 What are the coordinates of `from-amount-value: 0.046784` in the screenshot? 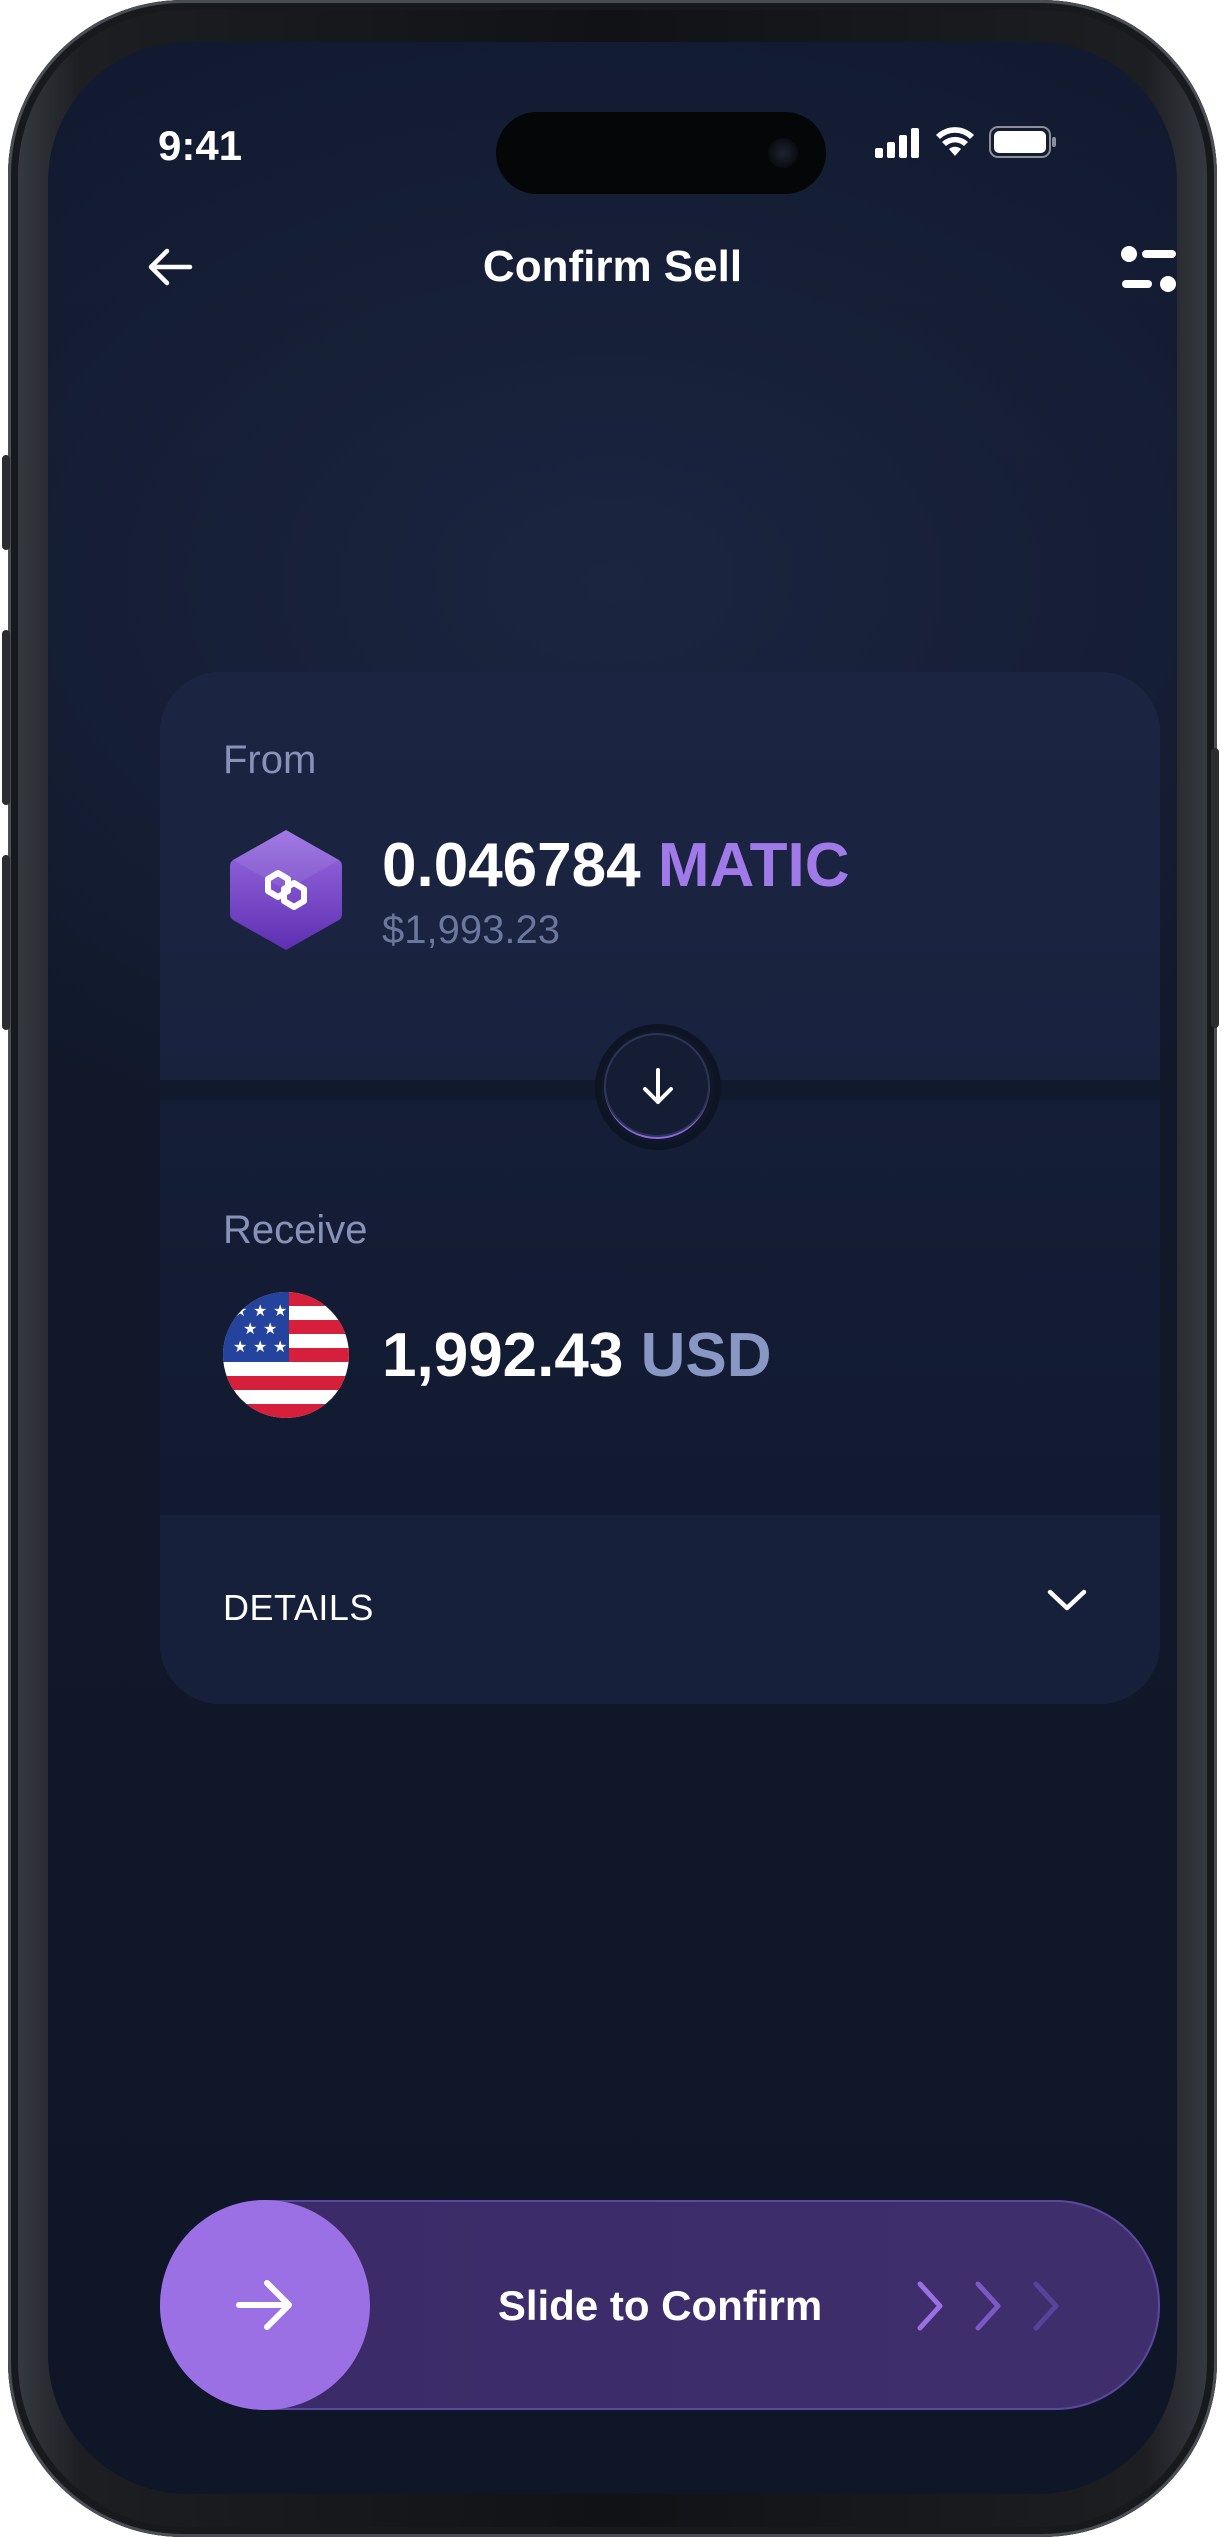 It's located at (511, 865).